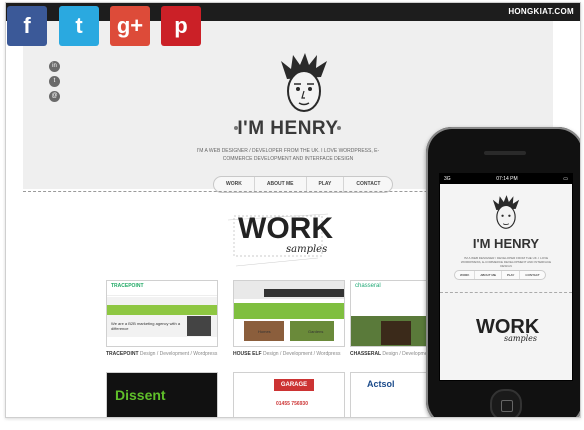 The width and height of the screenshot is (584, 430). What do you see at coordinates (488, 275) in the screenshot?
I see `phone-nav-about-me: ABOUT ME` at bounding box center [488, 275].